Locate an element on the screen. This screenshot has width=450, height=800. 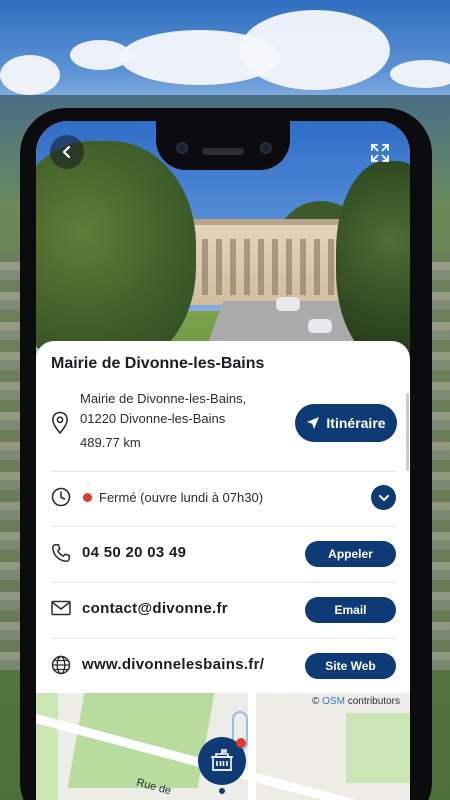
osm-link: OSM is located at coordinates (333, 701).